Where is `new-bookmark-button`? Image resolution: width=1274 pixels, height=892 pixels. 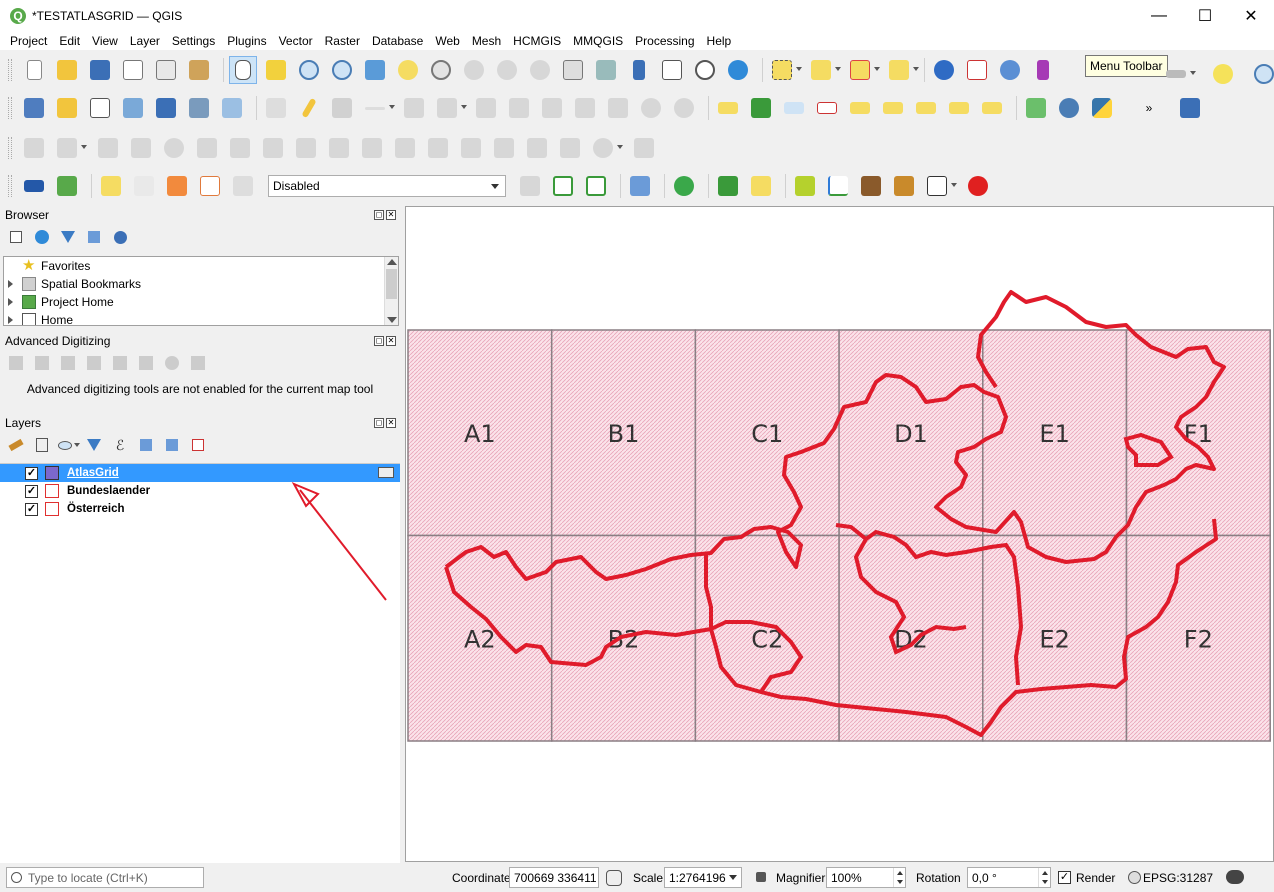
new-bookmark-button is located at coordinates (639, 70).